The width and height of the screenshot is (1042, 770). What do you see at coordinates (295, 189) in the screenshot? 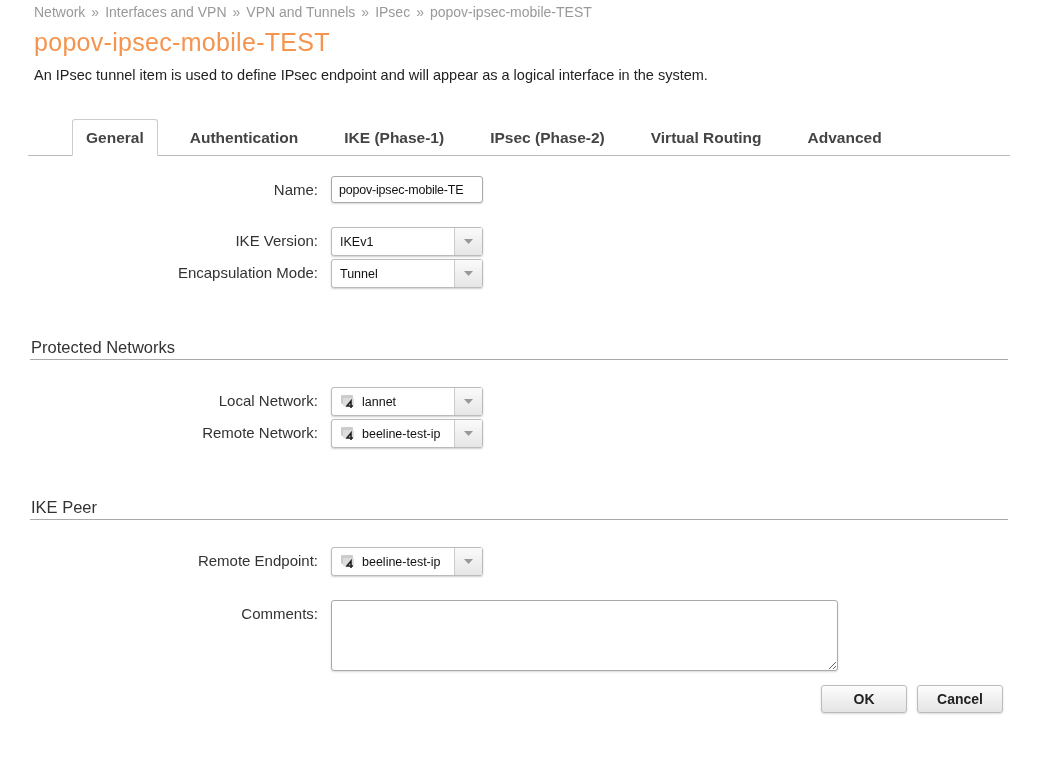
I see `field-label: Name:` at bounding box center [295, 189].